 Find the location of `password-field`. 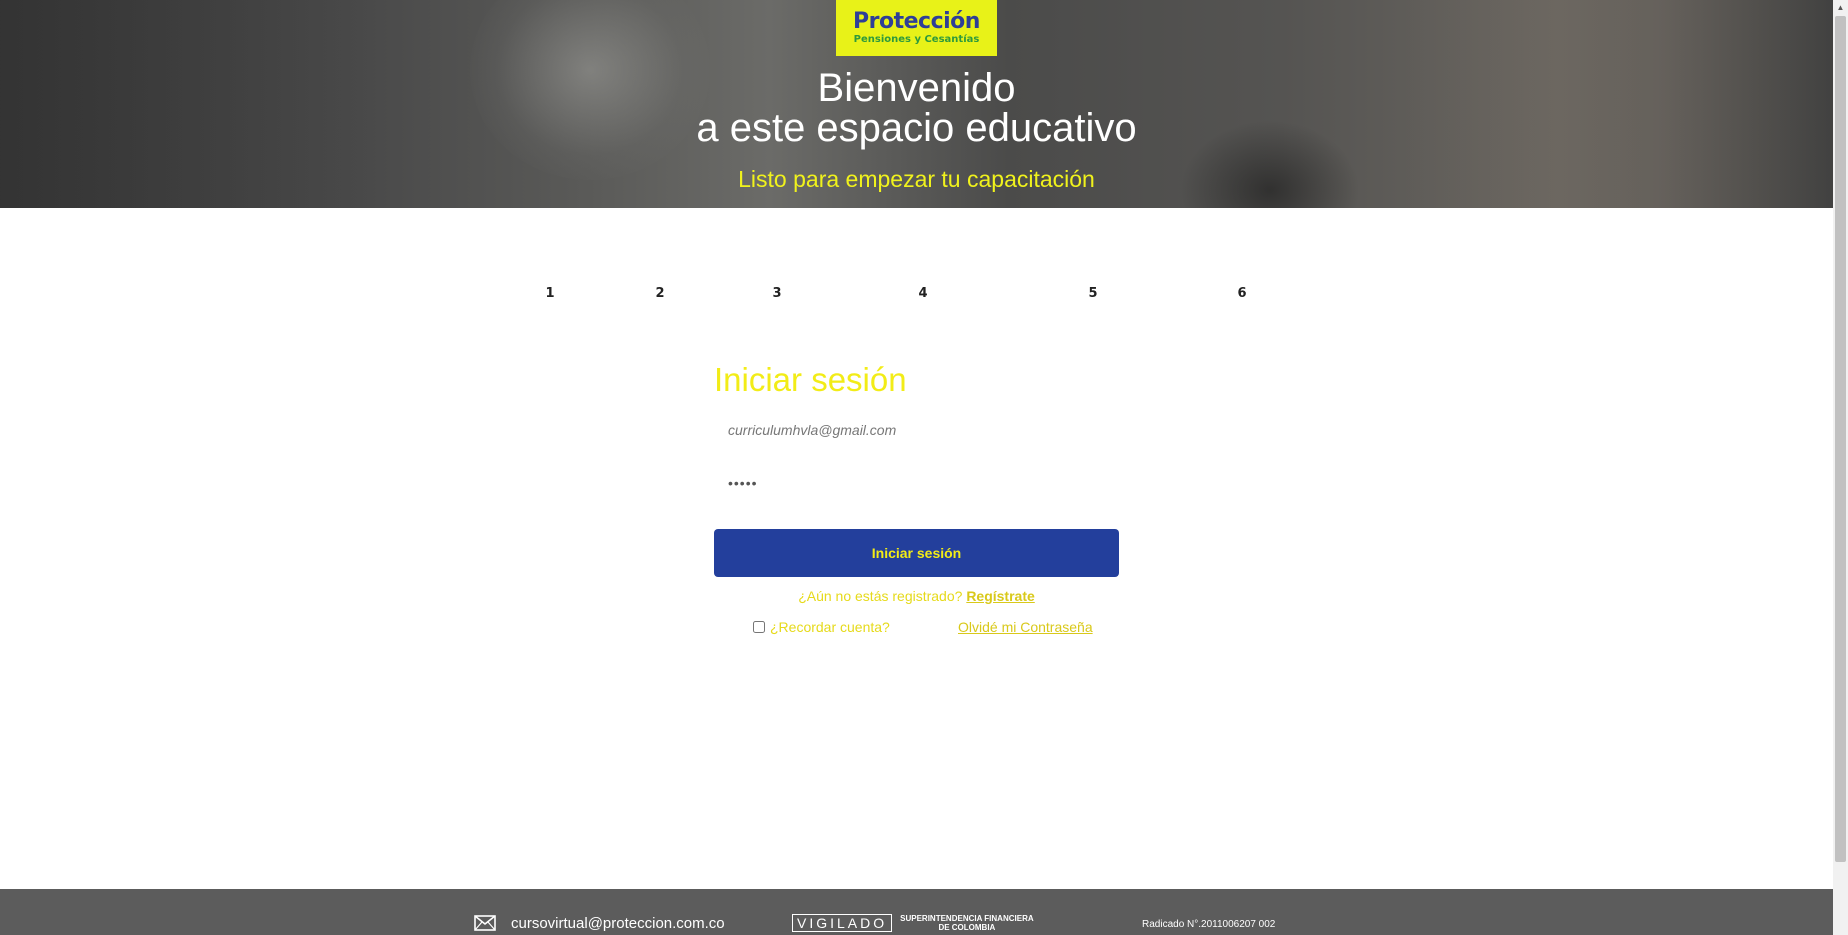

password-field is located at coordinates (918, 483).